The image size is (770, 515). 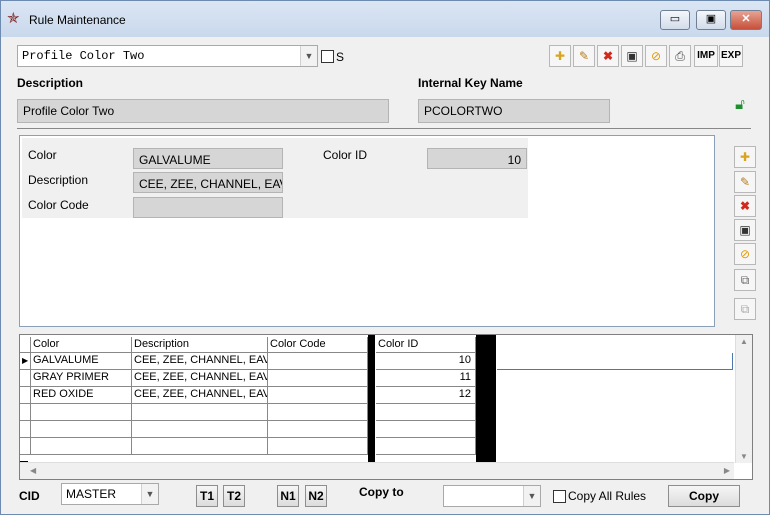 I want to click on color-field: GALVALUME, so click(x=208, y=158).